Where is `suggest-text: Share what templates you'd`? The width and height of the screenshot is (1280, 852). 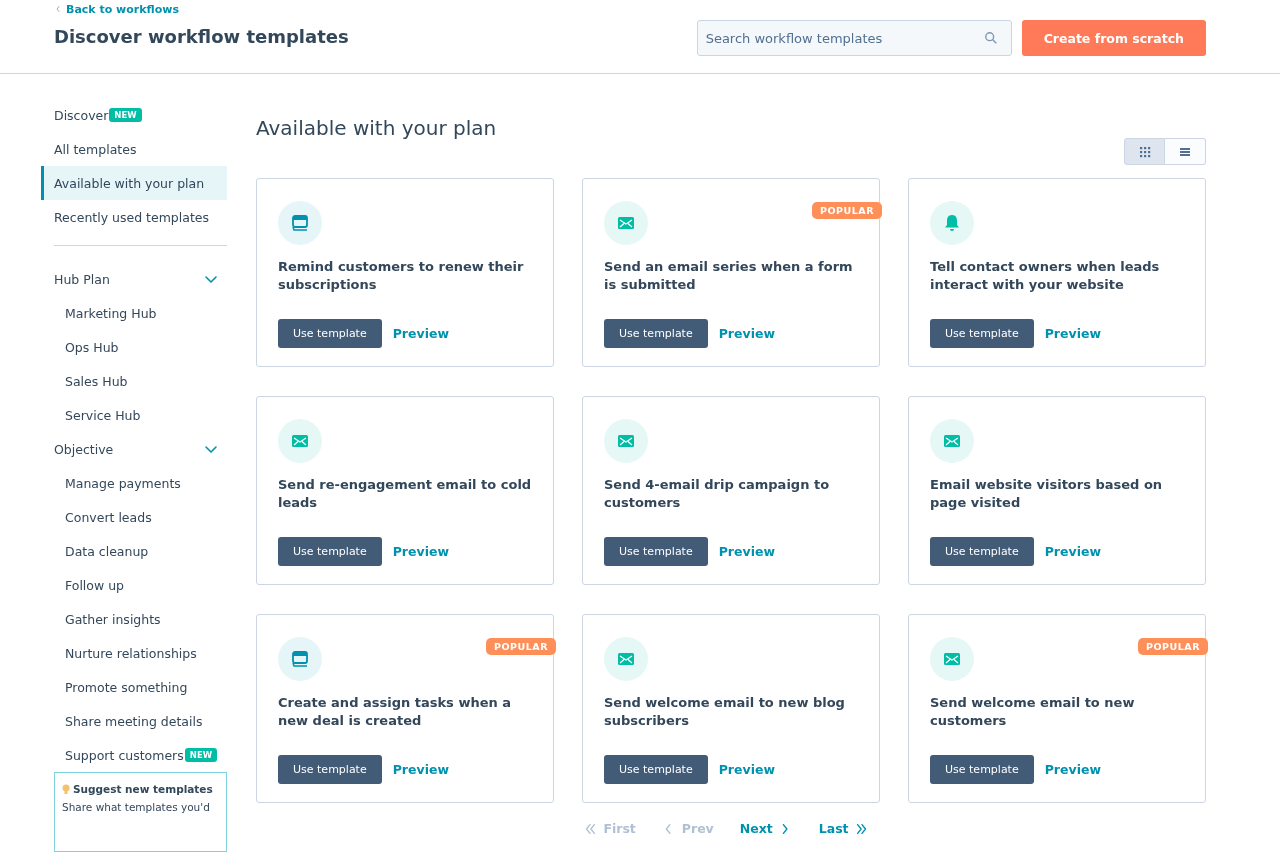 suggest-text: Share what templates you'd is located at coordinates (136, 807).